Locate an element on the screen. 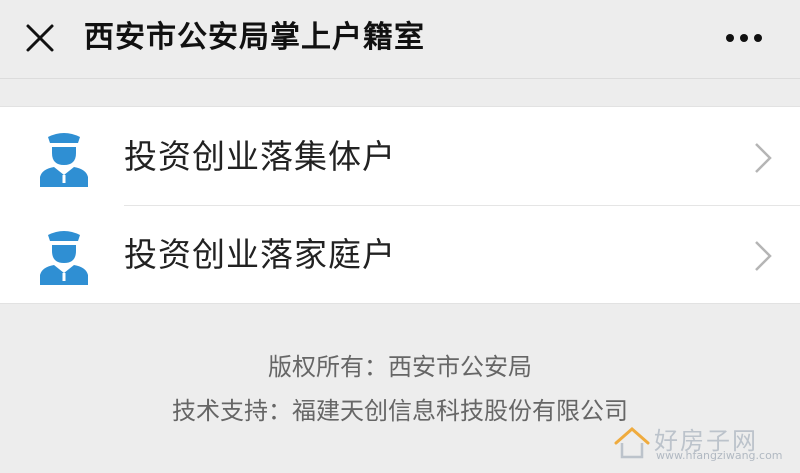 This screenshot has width=800, height=473. list-item-label: 投资创业落集体户 is located at coordinates (260, 156).